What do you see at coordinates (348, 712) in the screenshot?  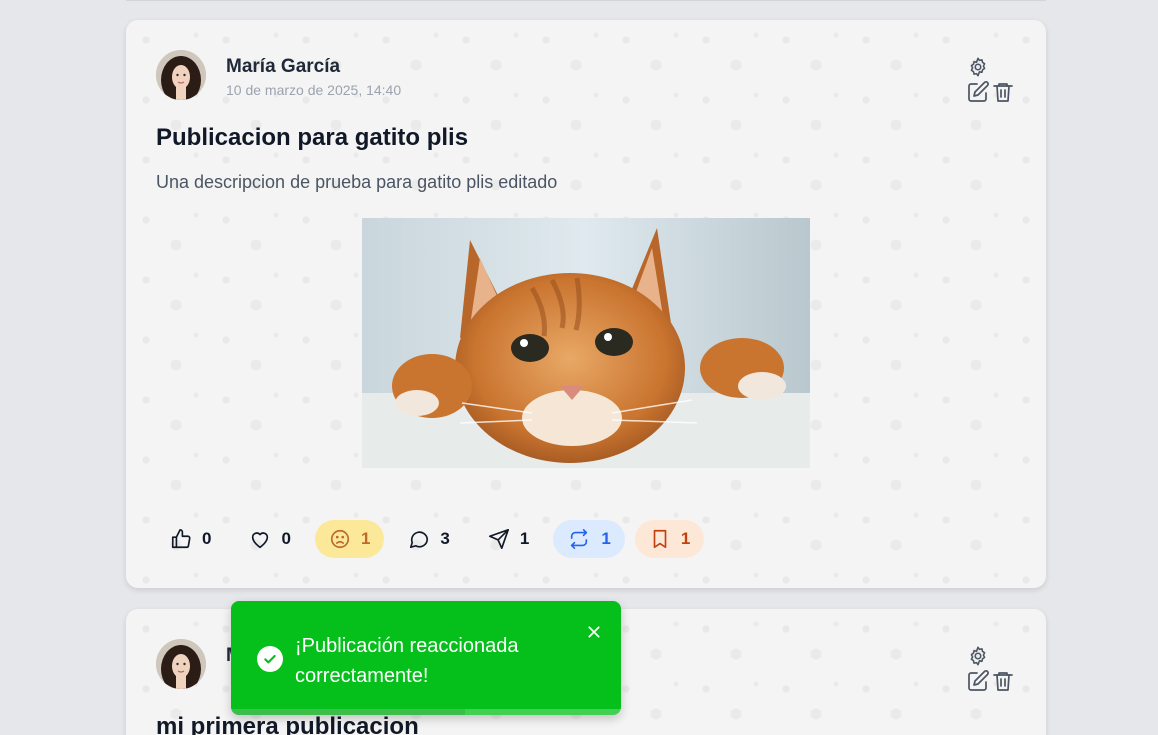 I see `toast-progress-bar` at bounding box center [348, 712].